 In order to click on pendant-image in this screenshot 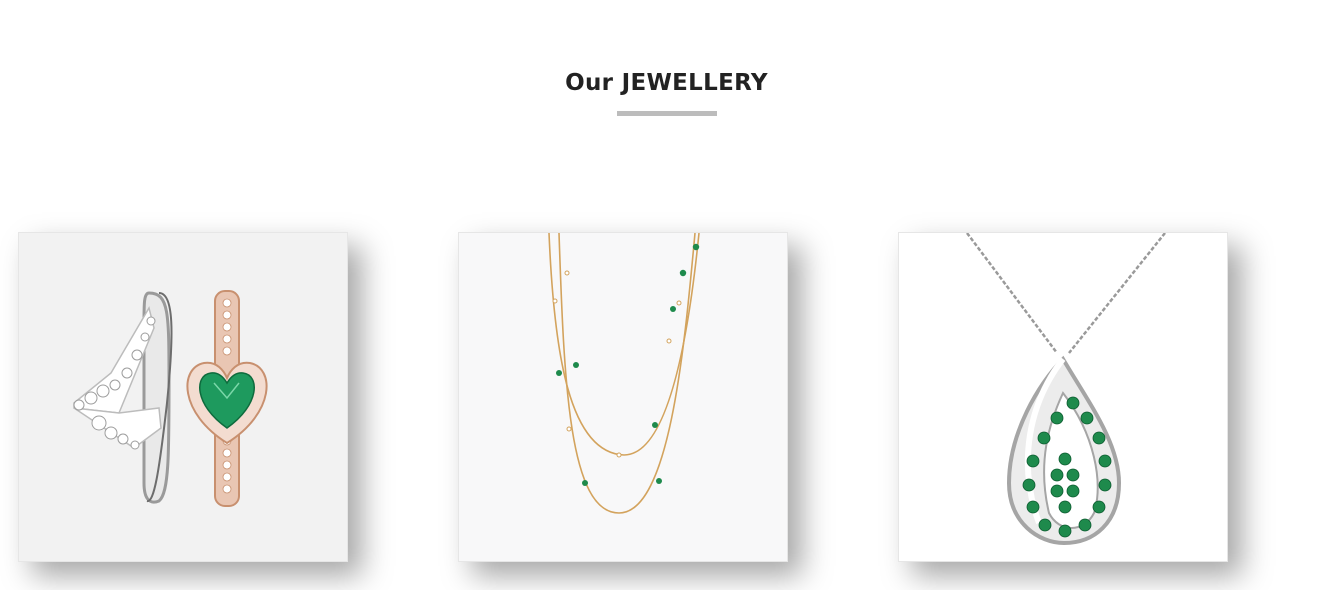, I will do `click(1063, 397)`.